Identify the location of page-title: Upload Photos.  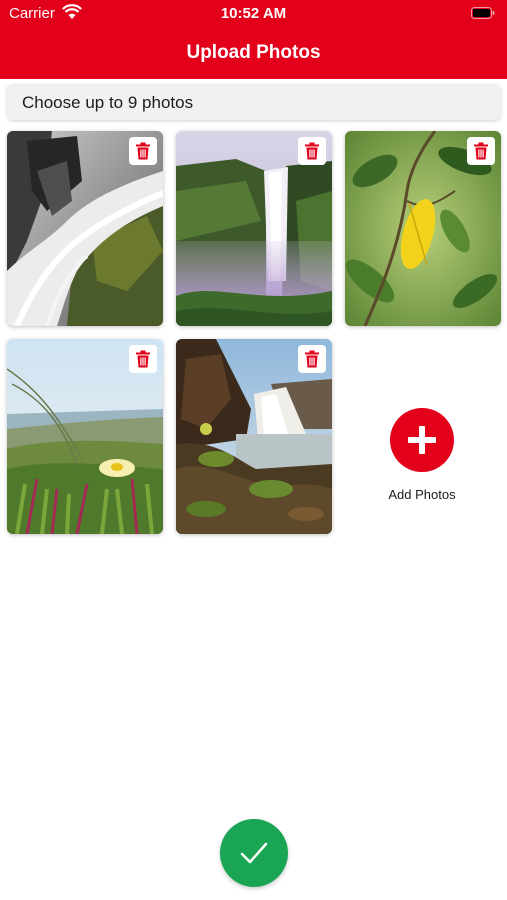
(253, 52).